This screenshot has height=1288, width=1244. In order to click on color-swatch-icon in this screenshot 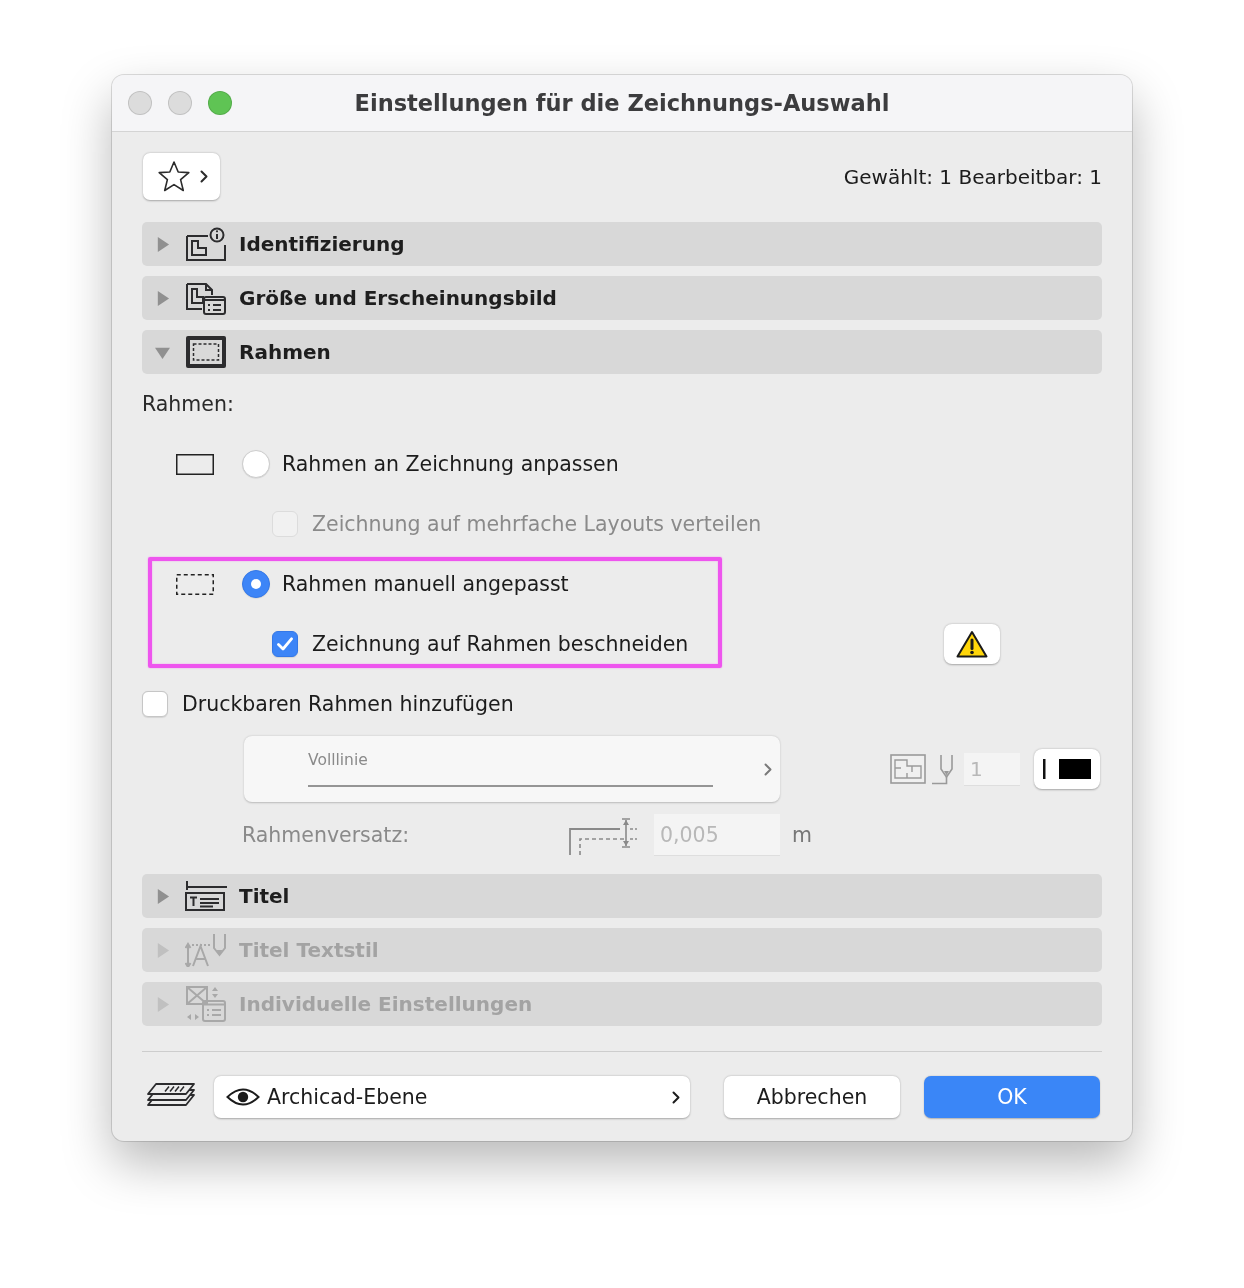, I will do `click(1067, 769)`.